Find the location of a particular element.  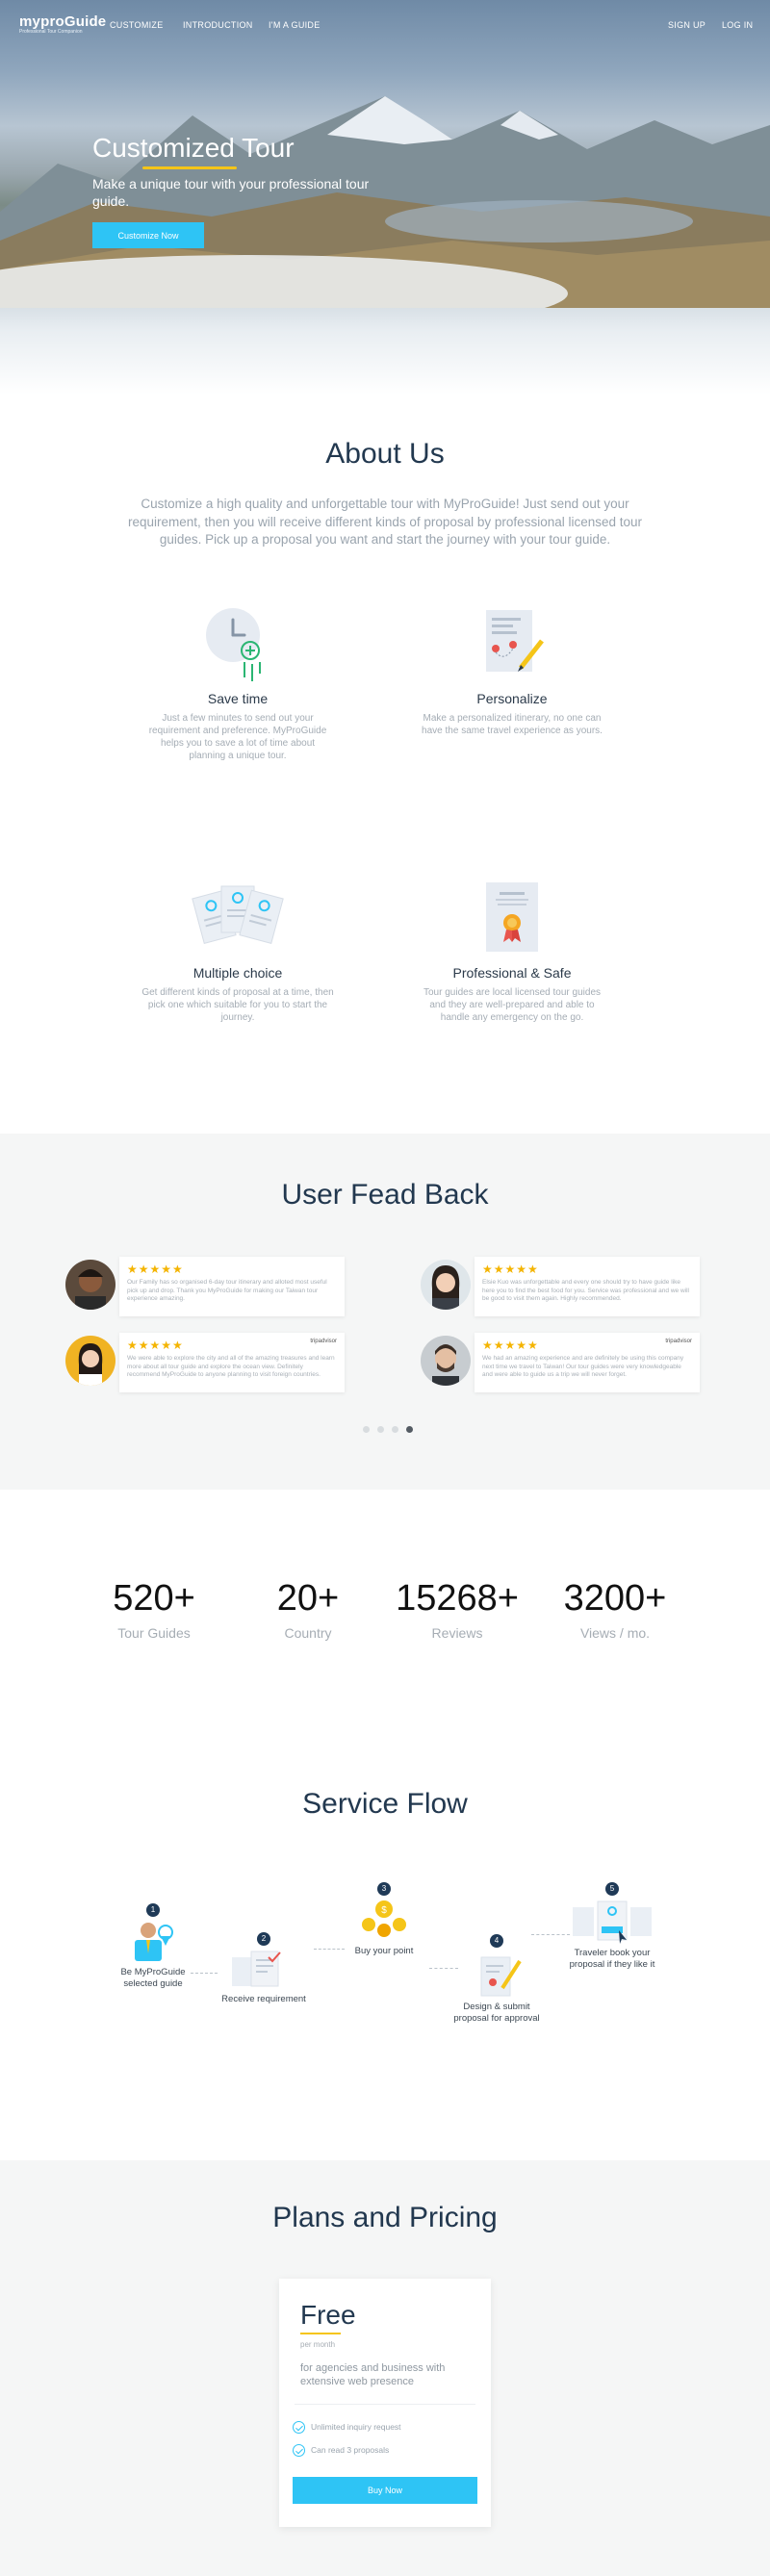

plan-period: per month is located at coordinates (318, 2344).